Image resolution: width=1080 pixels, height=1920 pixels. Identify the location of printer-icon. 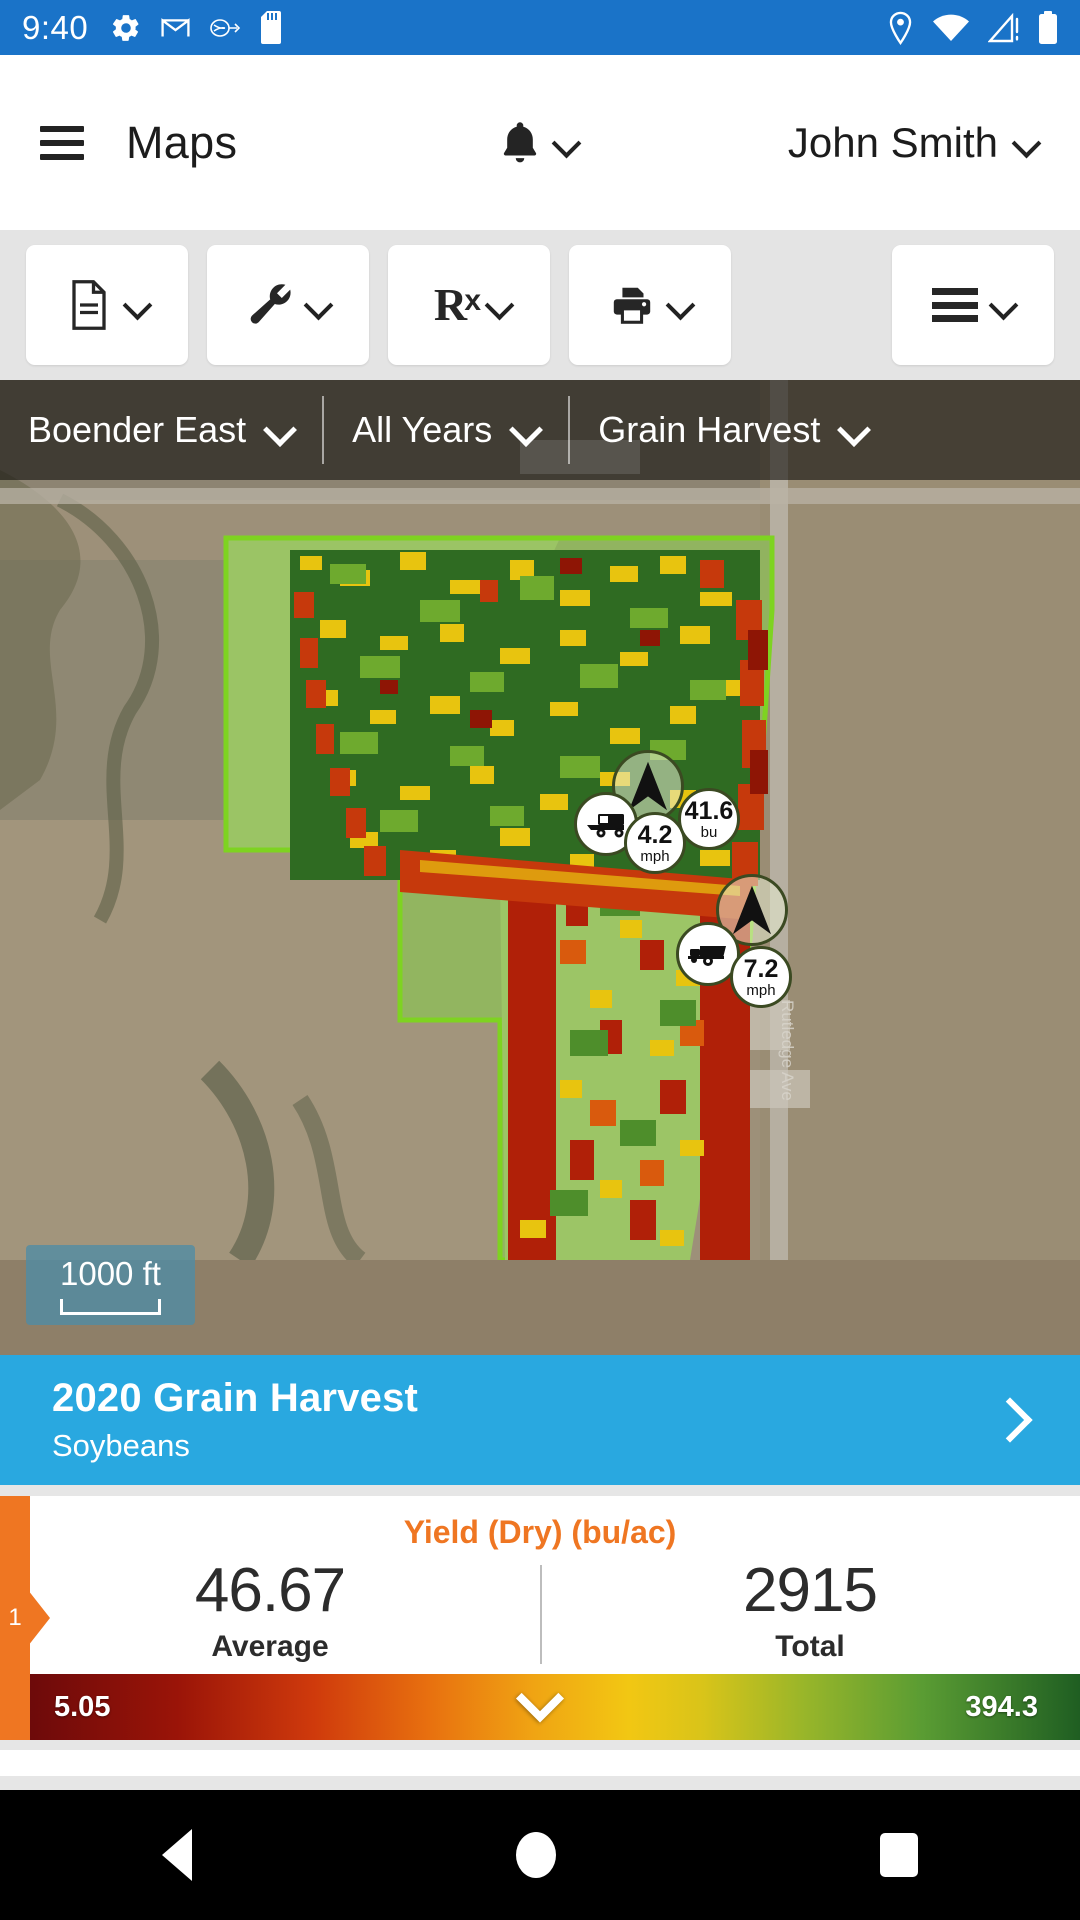
(632, 305).